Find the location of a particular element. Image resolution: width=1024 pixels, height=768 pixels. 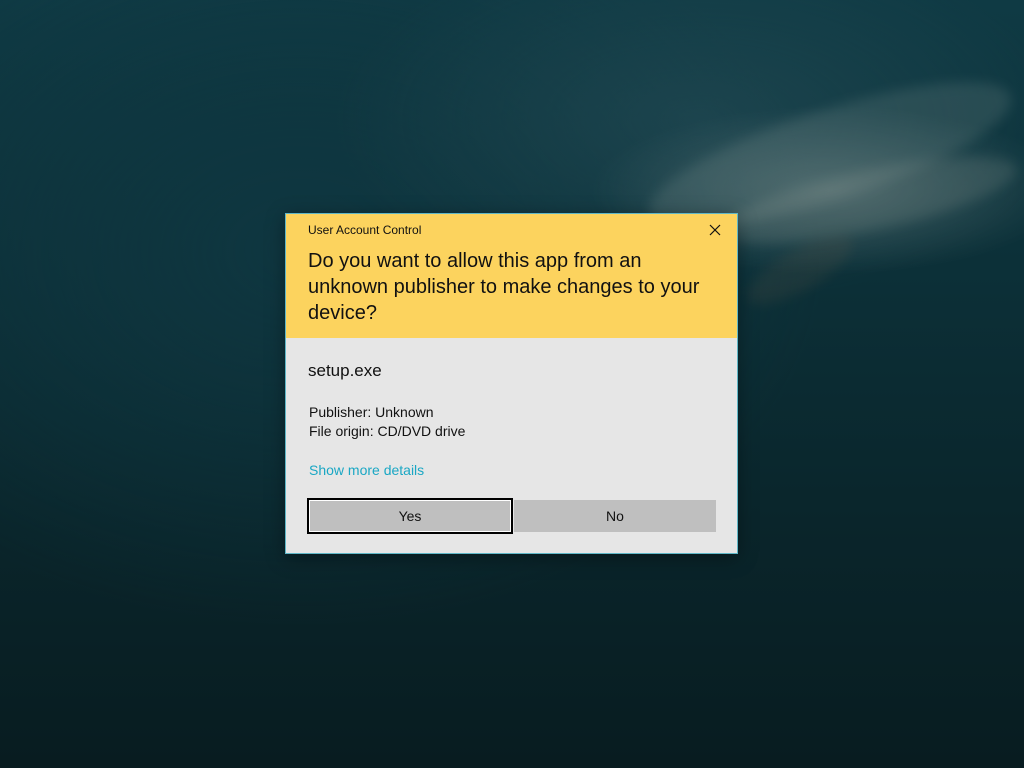

yes-button: Yes is located at coordinates (410, 516).